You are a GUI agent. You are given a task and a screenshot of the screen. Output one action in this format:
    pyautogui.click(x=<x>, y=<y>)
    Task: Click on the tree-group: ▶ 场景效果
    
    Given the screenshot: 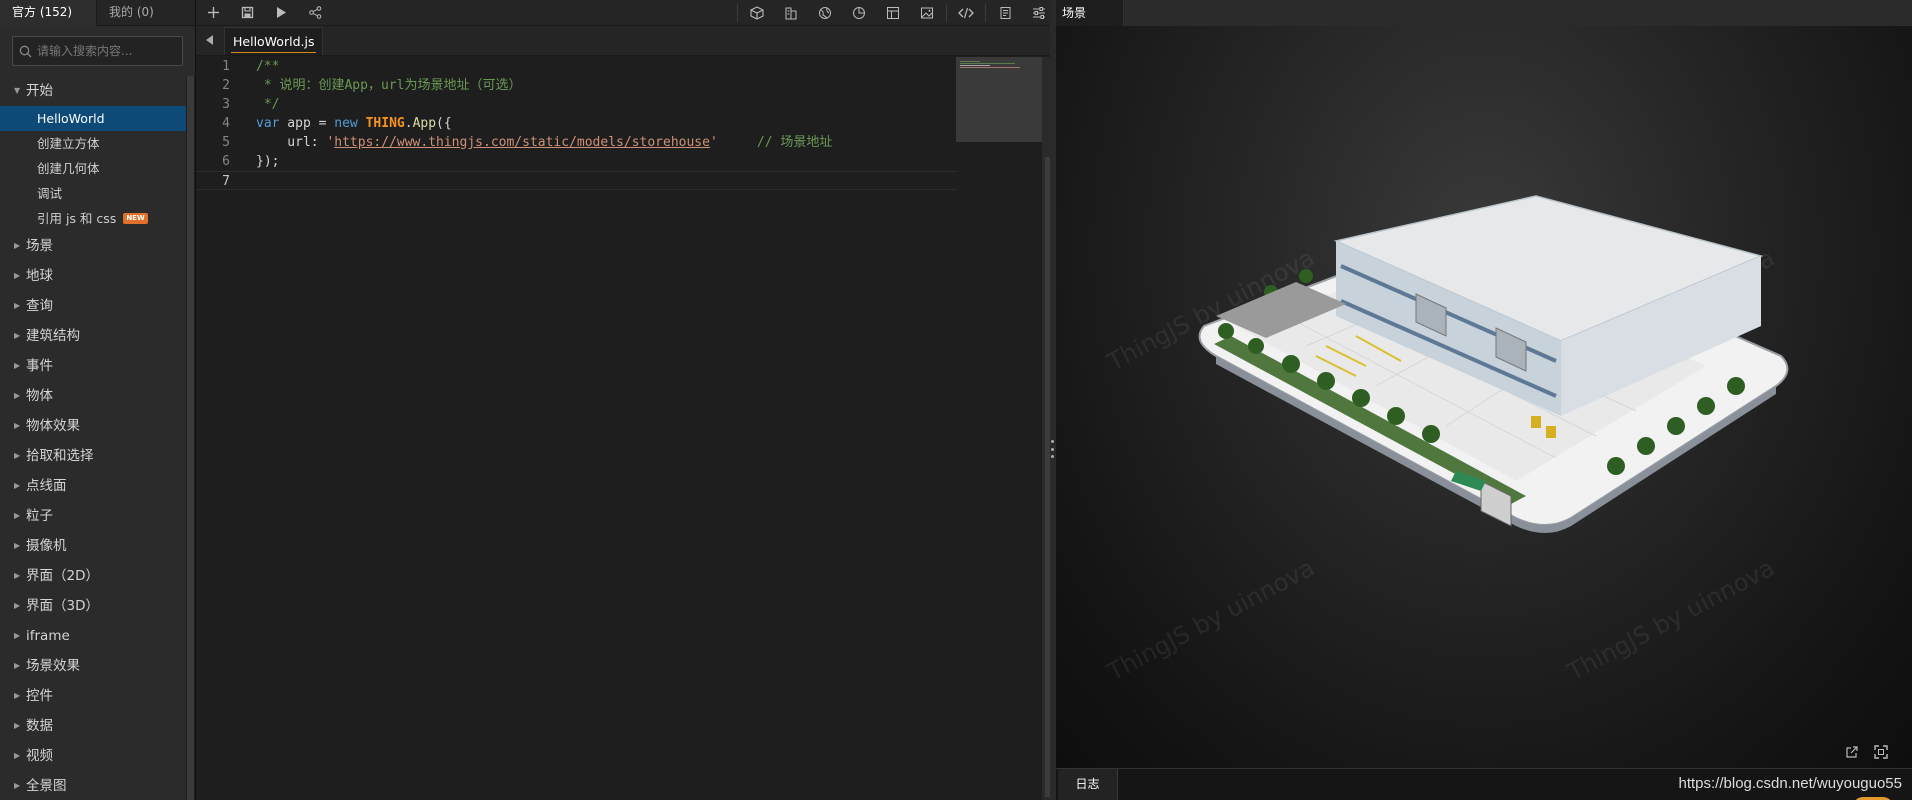 What is the action you would take?
    pyautogui.click(x=93, y=666)
    